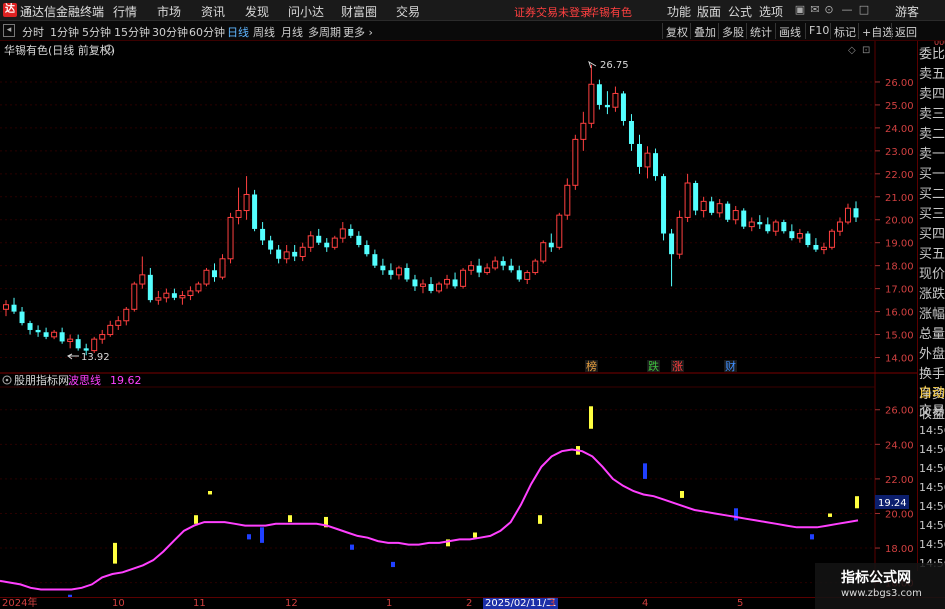  I want to click on side-quote-label: 换手, so click(932, 375).